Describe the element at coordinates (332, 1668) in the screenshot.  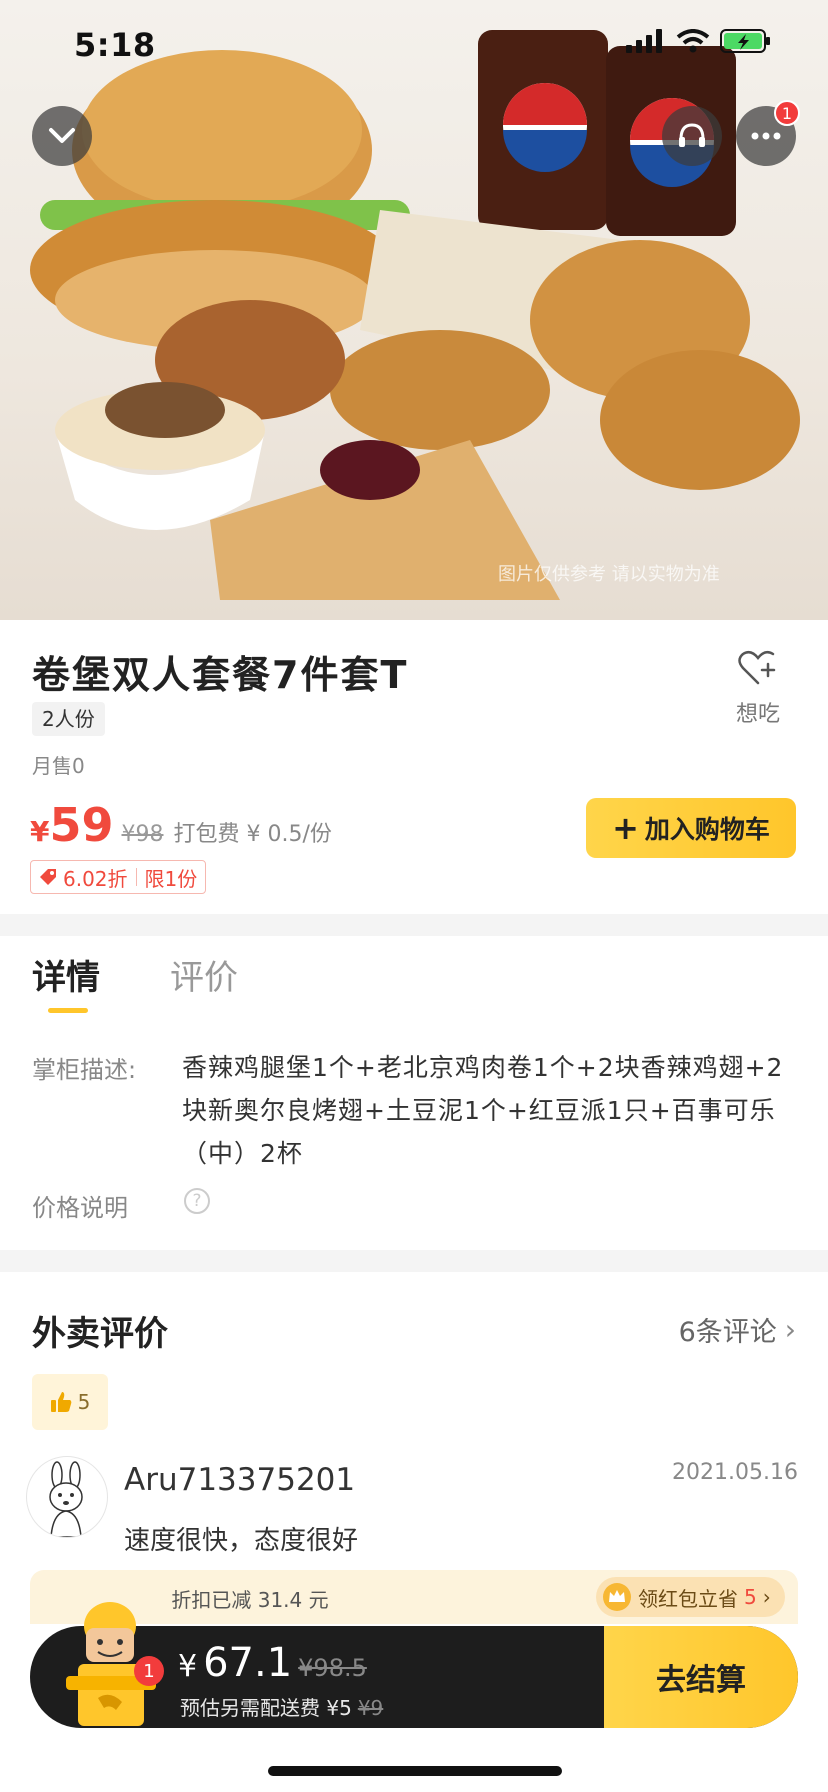
I see `original-total: ¥98.5` at that location.